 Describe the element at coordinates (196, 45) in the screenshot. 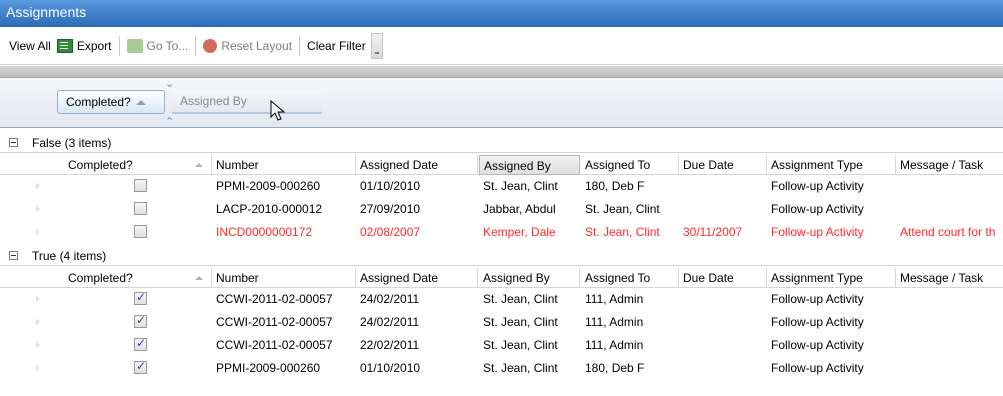

I see `toolbar-separator` at that location.